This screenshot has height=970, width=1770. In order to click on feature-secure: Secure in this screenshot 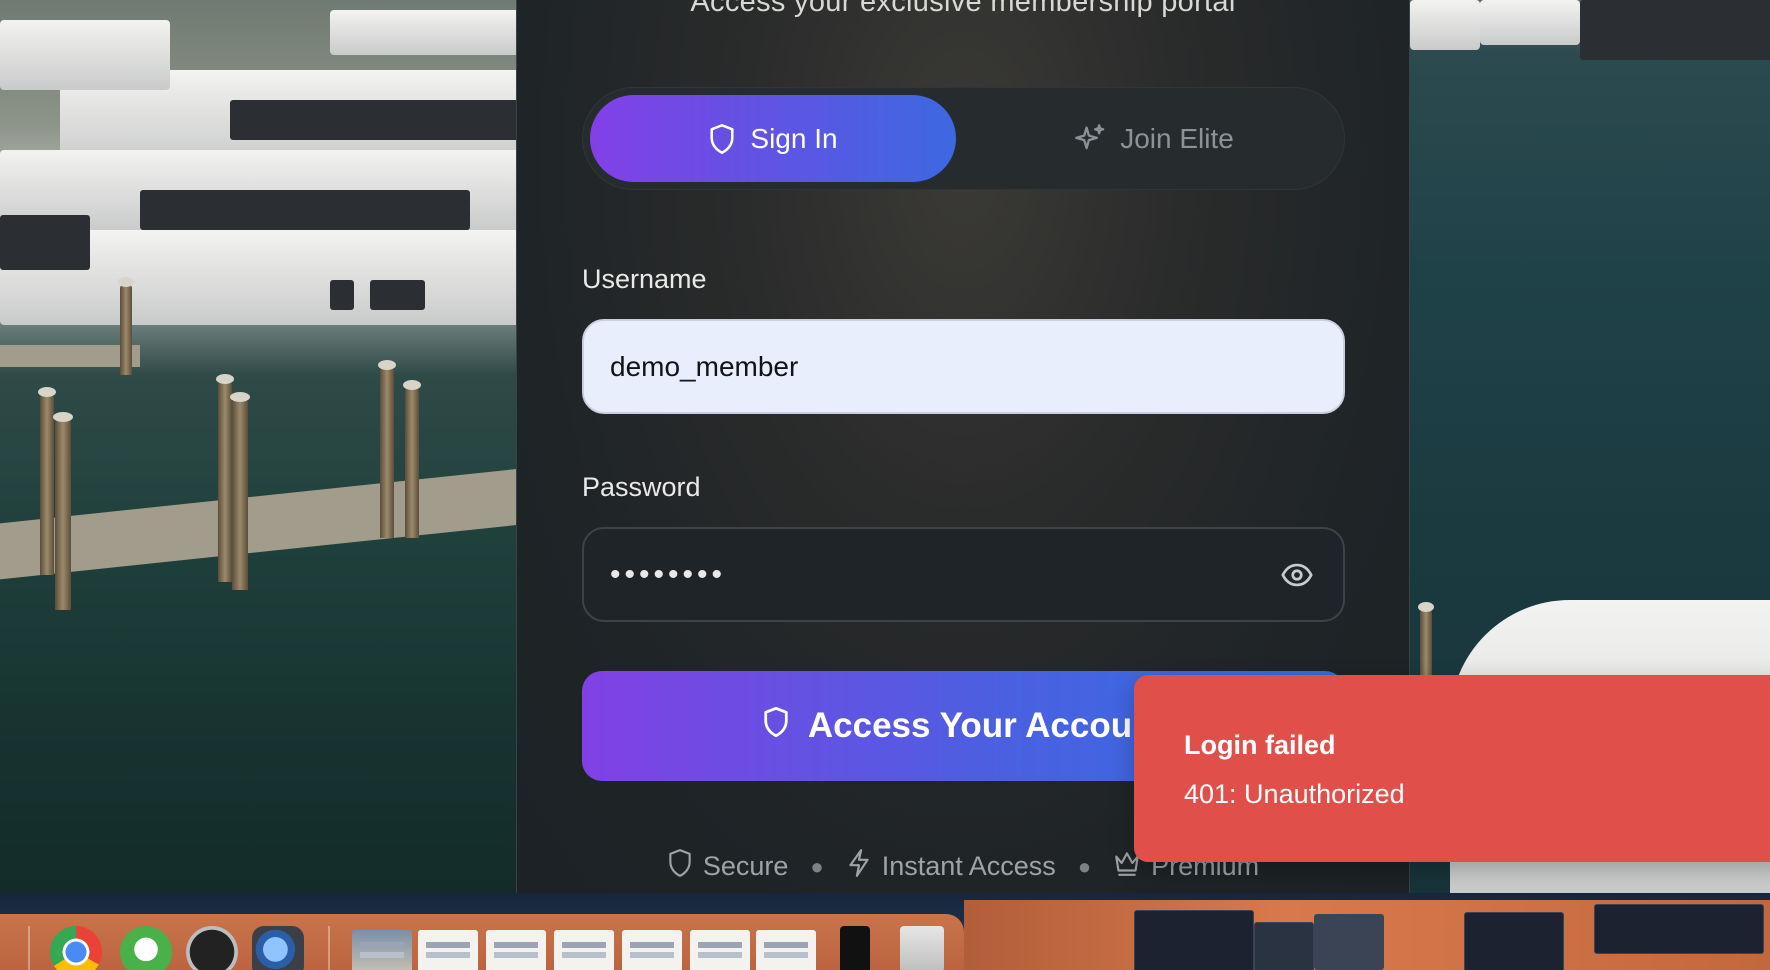, I will do `click(728, 866)`.